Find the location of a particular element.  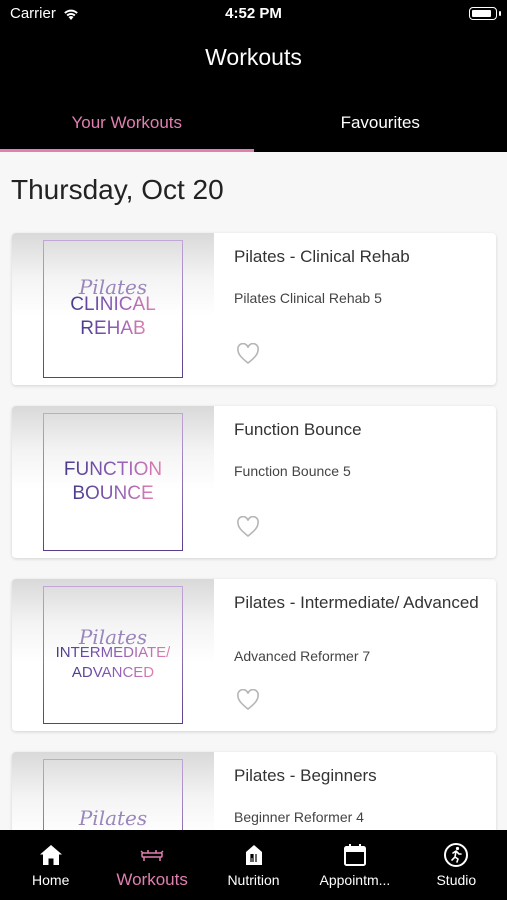

workout-thumbnail: Pilates INTERMEDIATE/ ADVANCED is located at coordinates (113, 655).